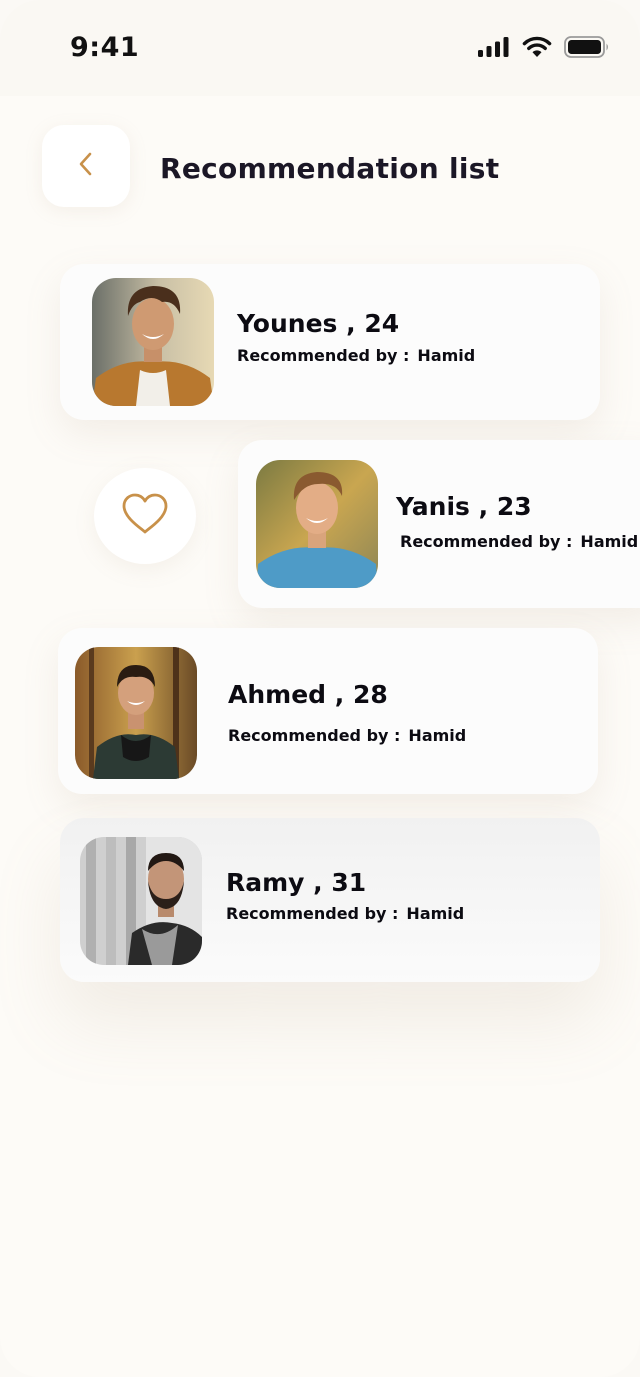 This screenshot has height=1377, width=640. Describe the element at coordinates (318, 323) in the screenshot. I see `profile-name: Younes , 24` at that location.